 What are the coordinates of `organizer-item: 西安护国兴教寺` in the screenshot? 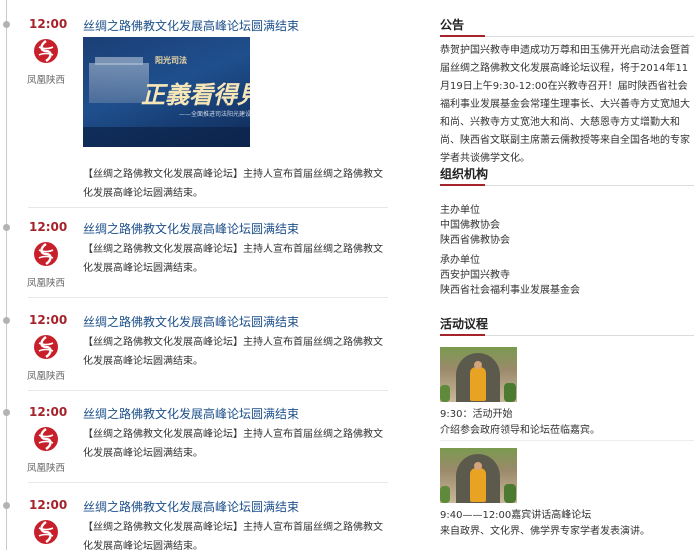 It's located at (475, 275).